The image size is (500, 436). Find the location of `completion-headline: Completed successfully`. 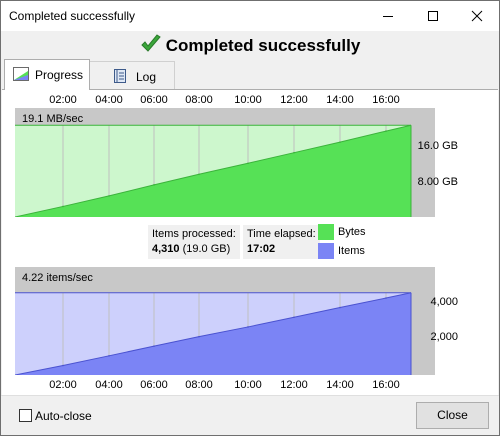

completion-headline: Completed successfully is located at coordinates (250, 45).